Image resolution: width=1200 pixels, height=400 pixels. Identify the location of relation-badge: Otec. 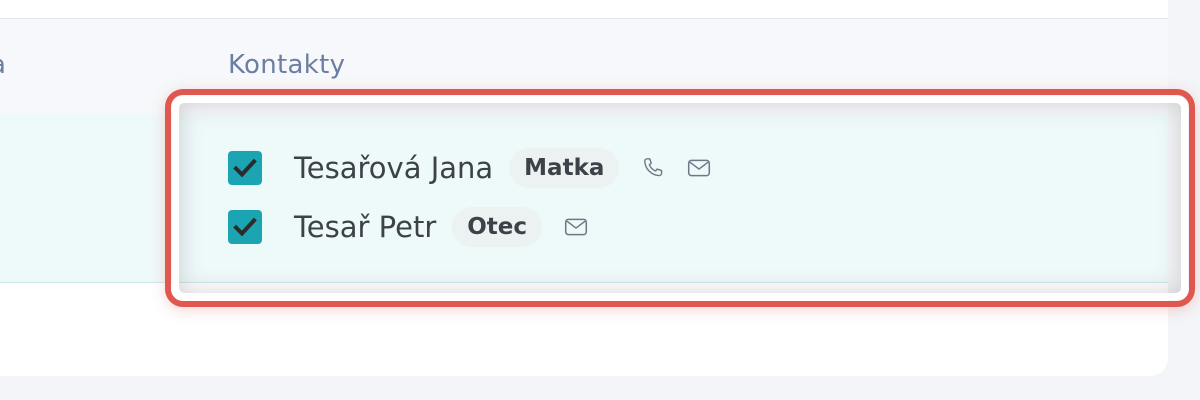
(497, 227).